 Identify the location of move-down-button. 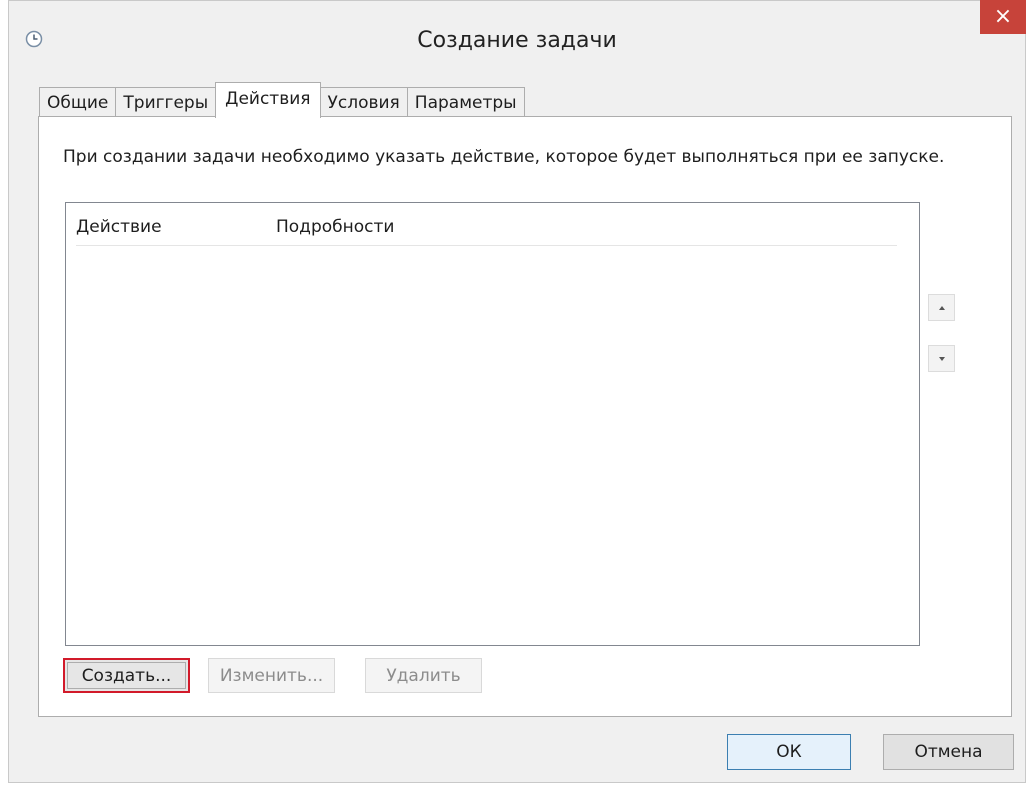
(941, 358).